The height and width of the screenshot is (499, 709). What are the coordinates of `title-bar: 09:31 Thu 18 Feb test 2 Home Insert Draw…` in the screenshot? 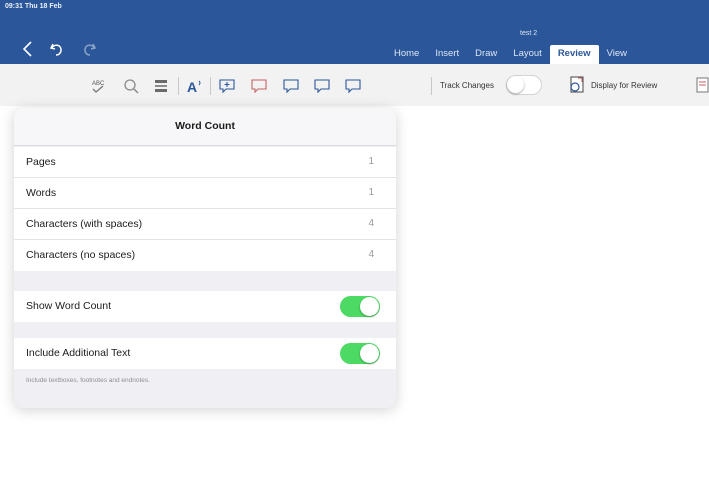 It's located at (354, 32).